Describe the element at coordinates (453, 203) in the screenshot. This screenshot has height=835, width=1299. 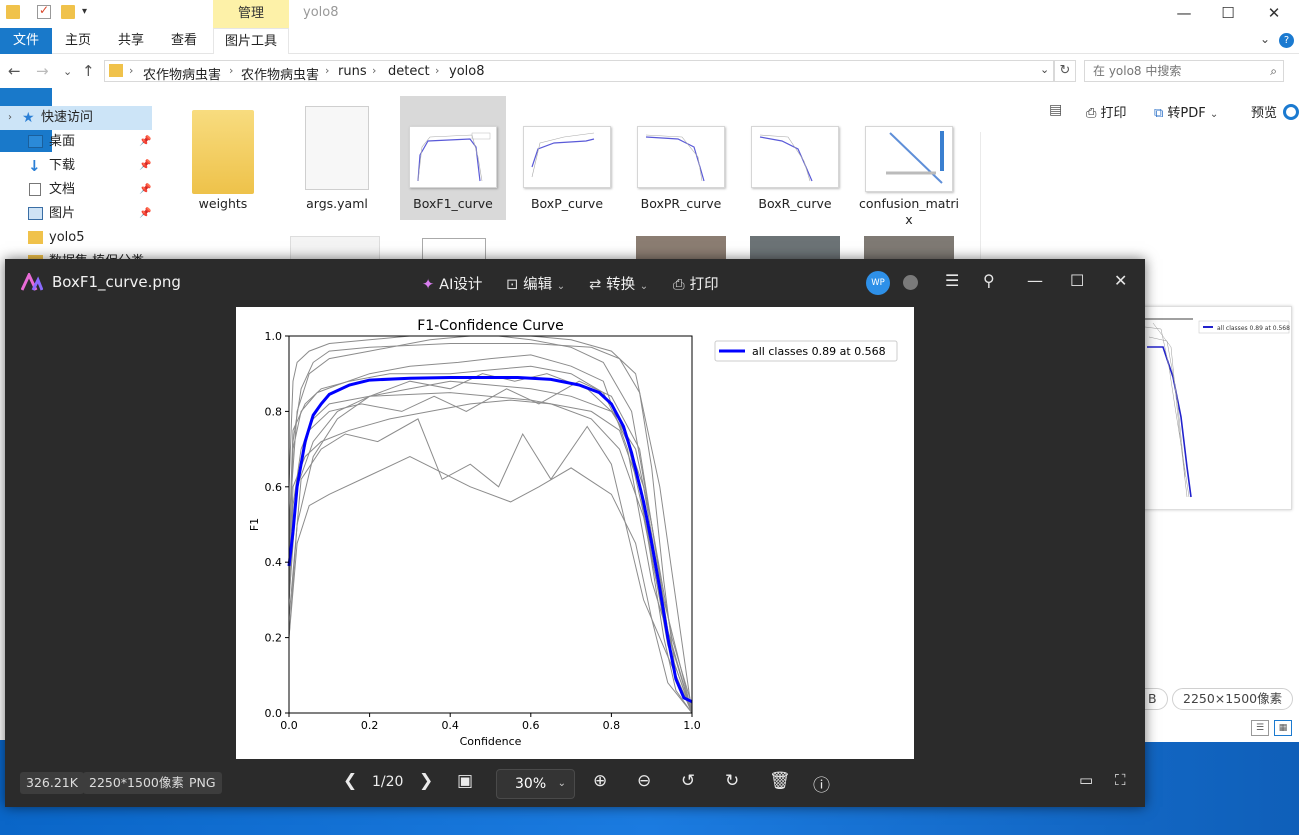
I see `file-name: BoxF1_curve` at that location.